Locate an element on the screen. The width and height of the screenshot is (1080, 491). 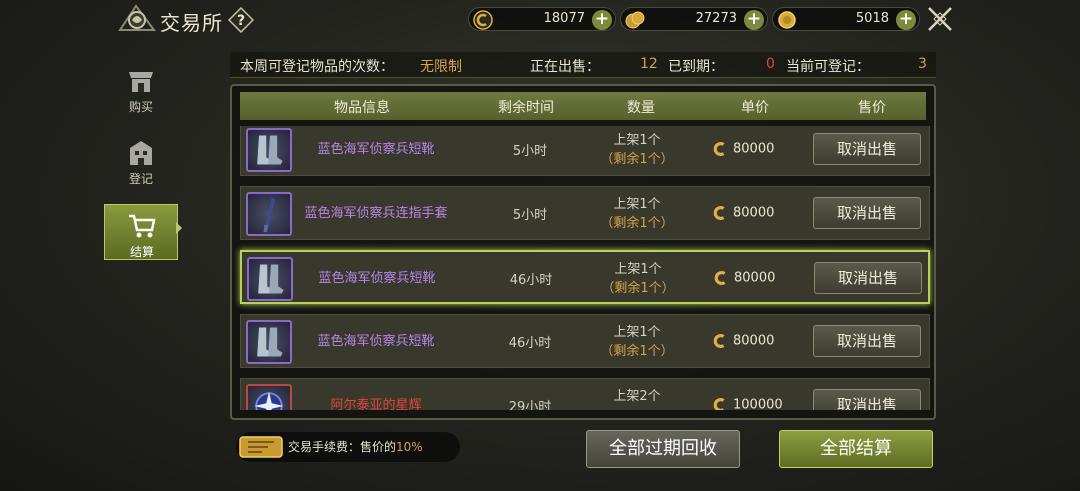
selling-value: 12 is located at coordinates (649, 64).